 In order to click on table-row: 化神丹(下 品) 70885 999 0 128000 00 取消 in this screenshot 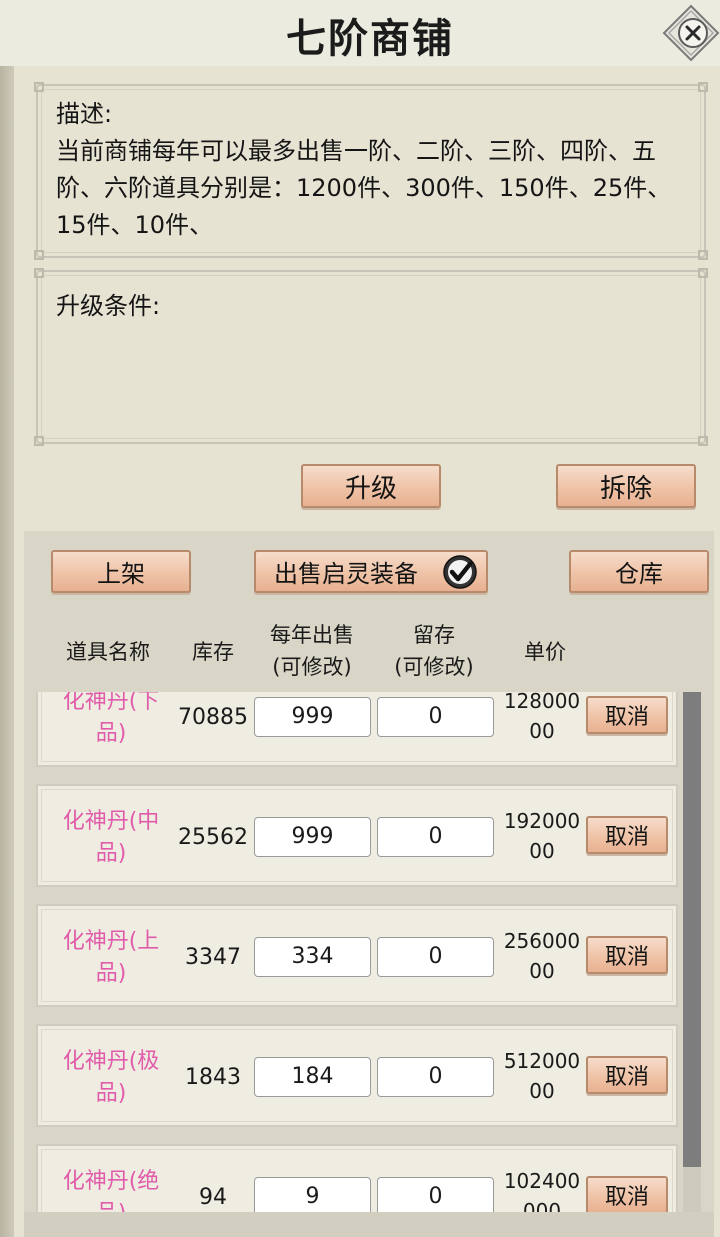, I will do `click(357, 729)`.